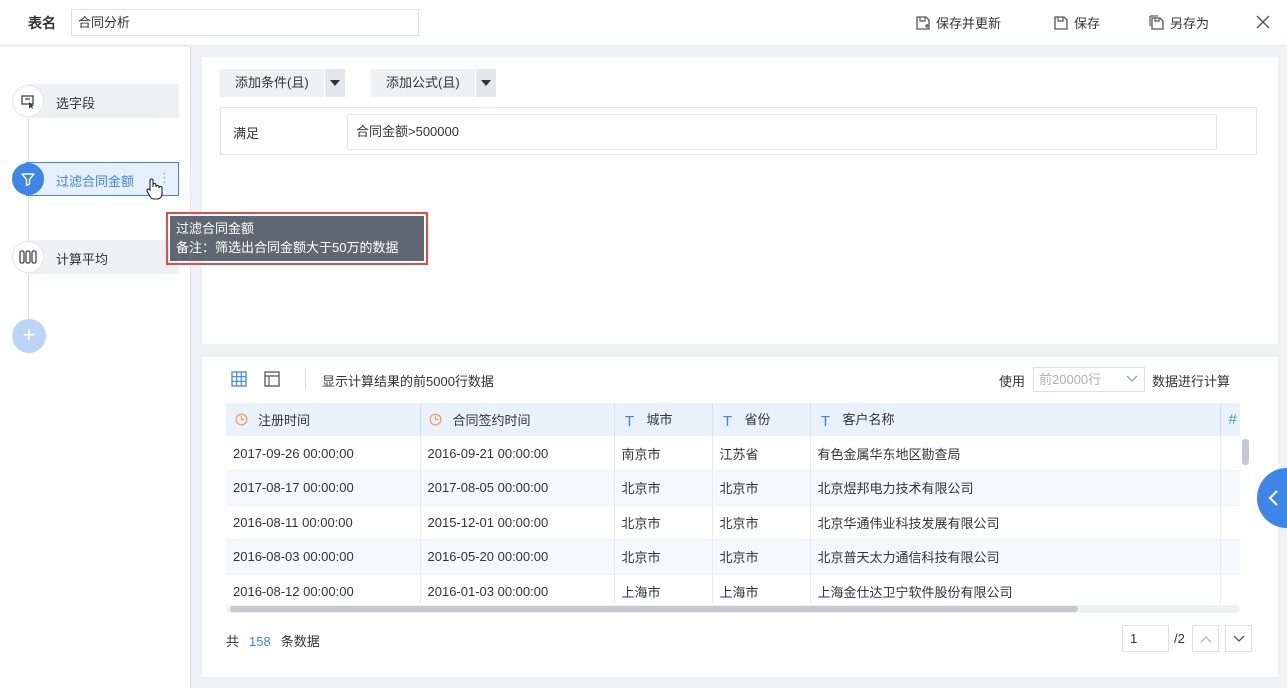 Image resolution: width=1287 pixels, height=688 pixels. Describe the element at coordinates (300, 641) in the screenshot. I see `total-suffix: 条数据` at that location.